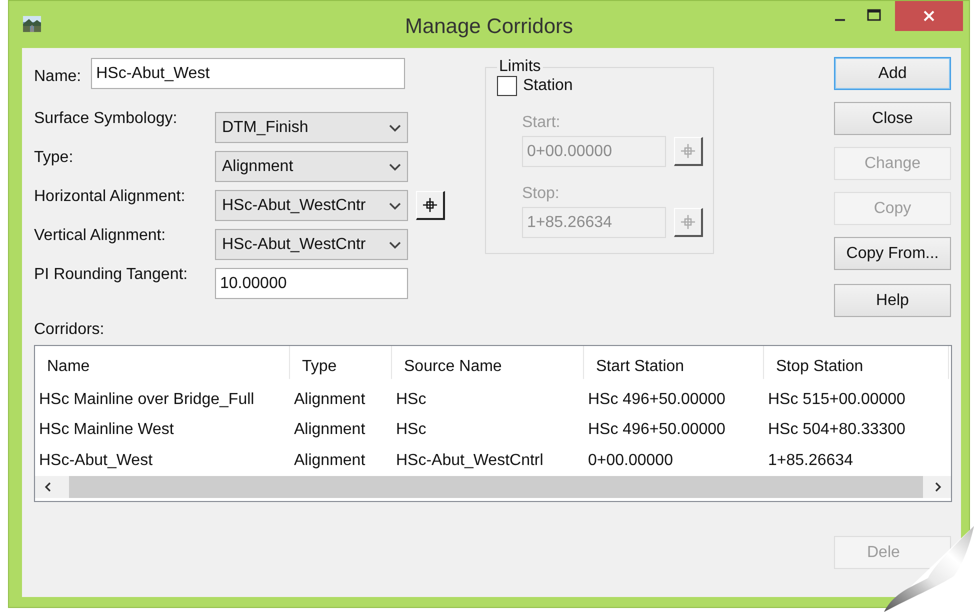 This screenshot has width=974, height=612. I want to click on column-header: Type, so click(341, 362).